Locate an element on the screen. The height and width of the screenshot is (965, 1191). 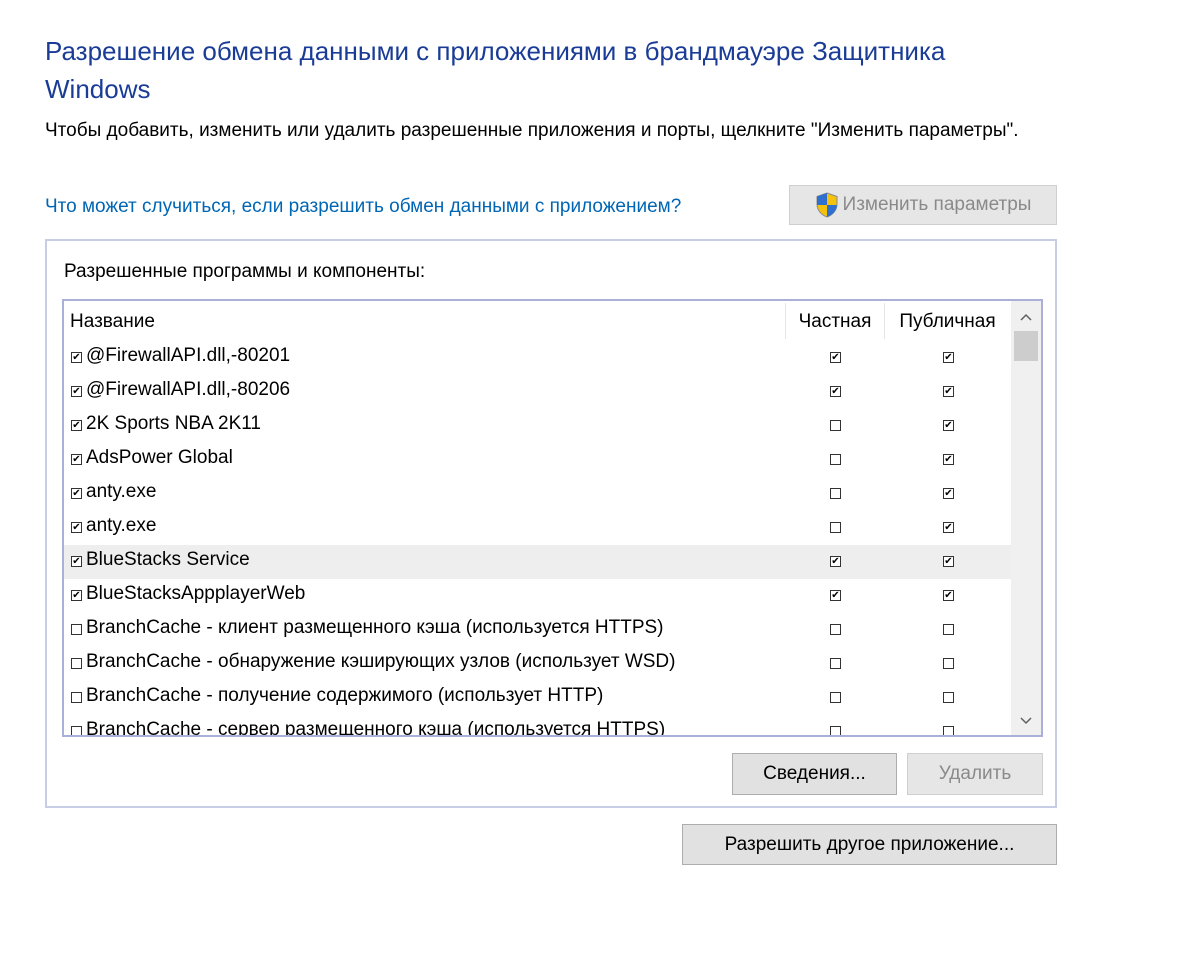
group-label: Разрешенные программы и компоненты: is located at coordinates (245, 271).